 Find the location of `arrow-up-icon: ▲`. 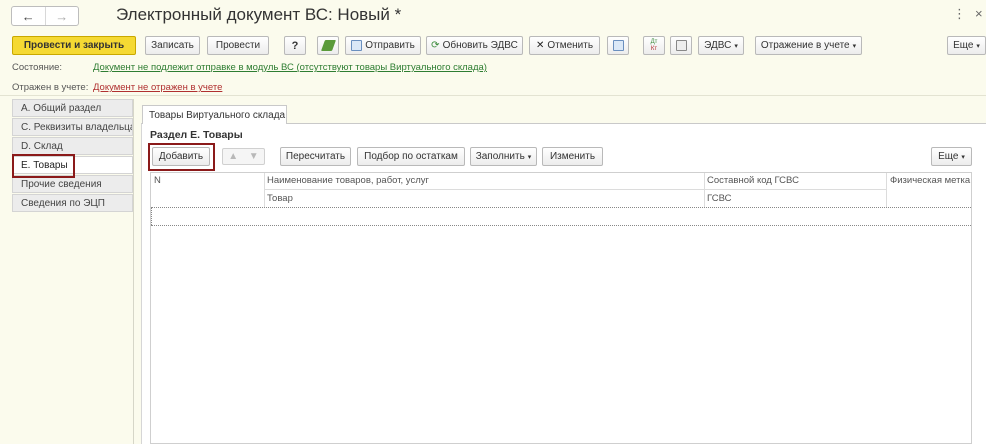

arrow-up-icon: ▲ is located at coordinates (233, 156).